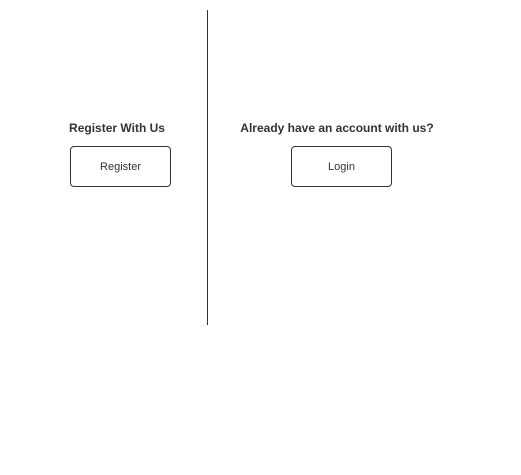 The image size is (521, 475). I want to click on vertical-divider, so click(207, 167).